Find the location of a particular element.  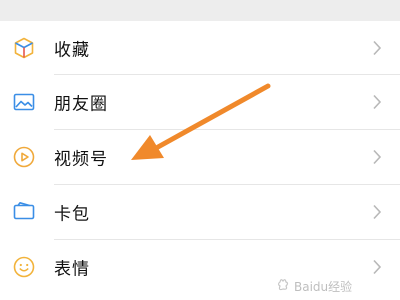

smiley-icon is located at coordinates (24, 267).